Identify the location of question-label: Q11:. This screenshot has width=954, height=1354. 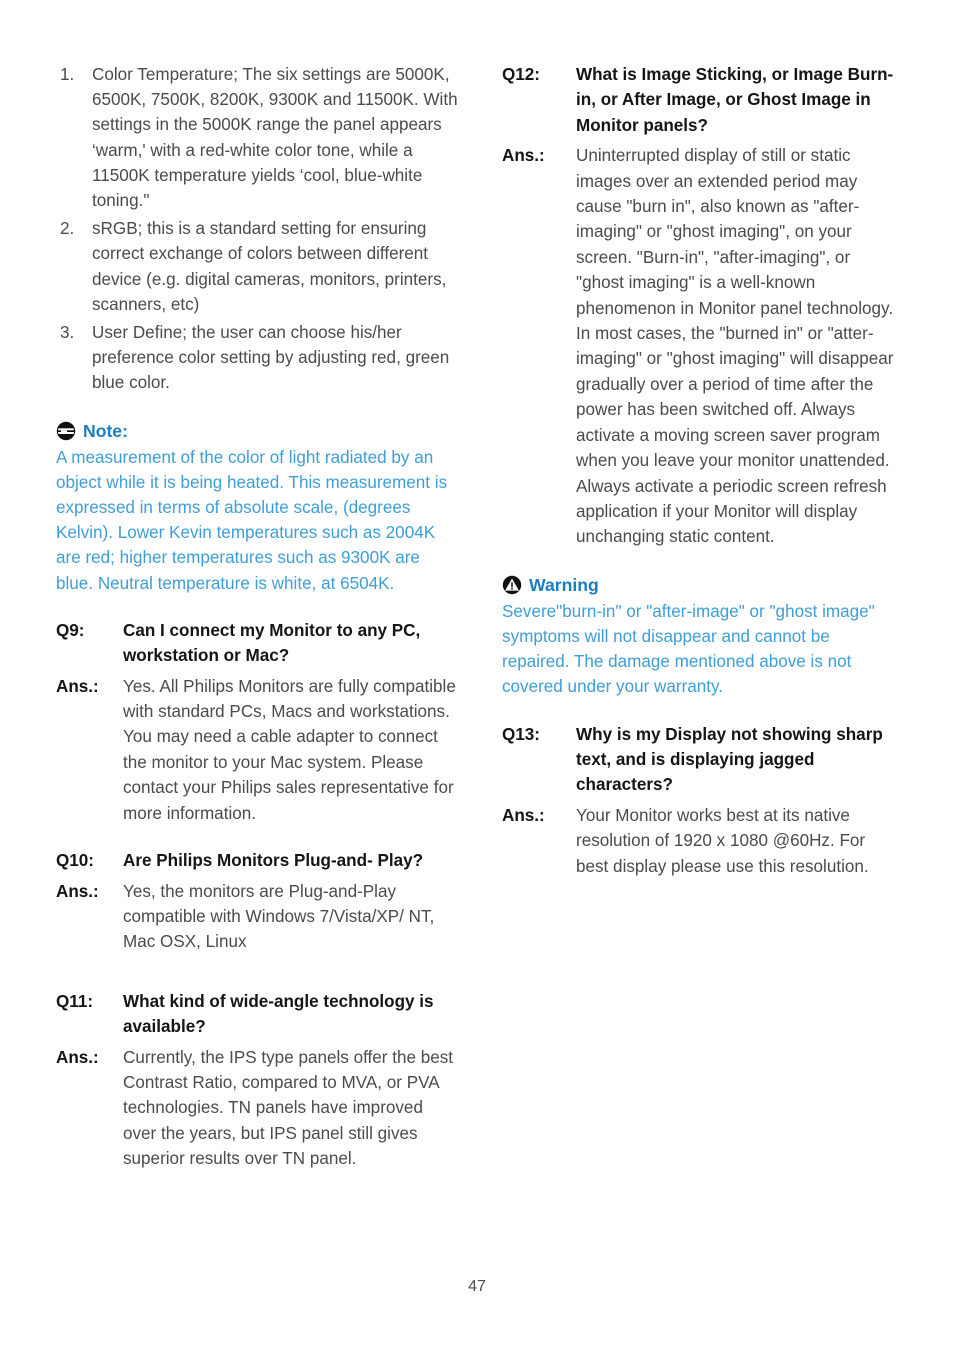
(75, 1001).